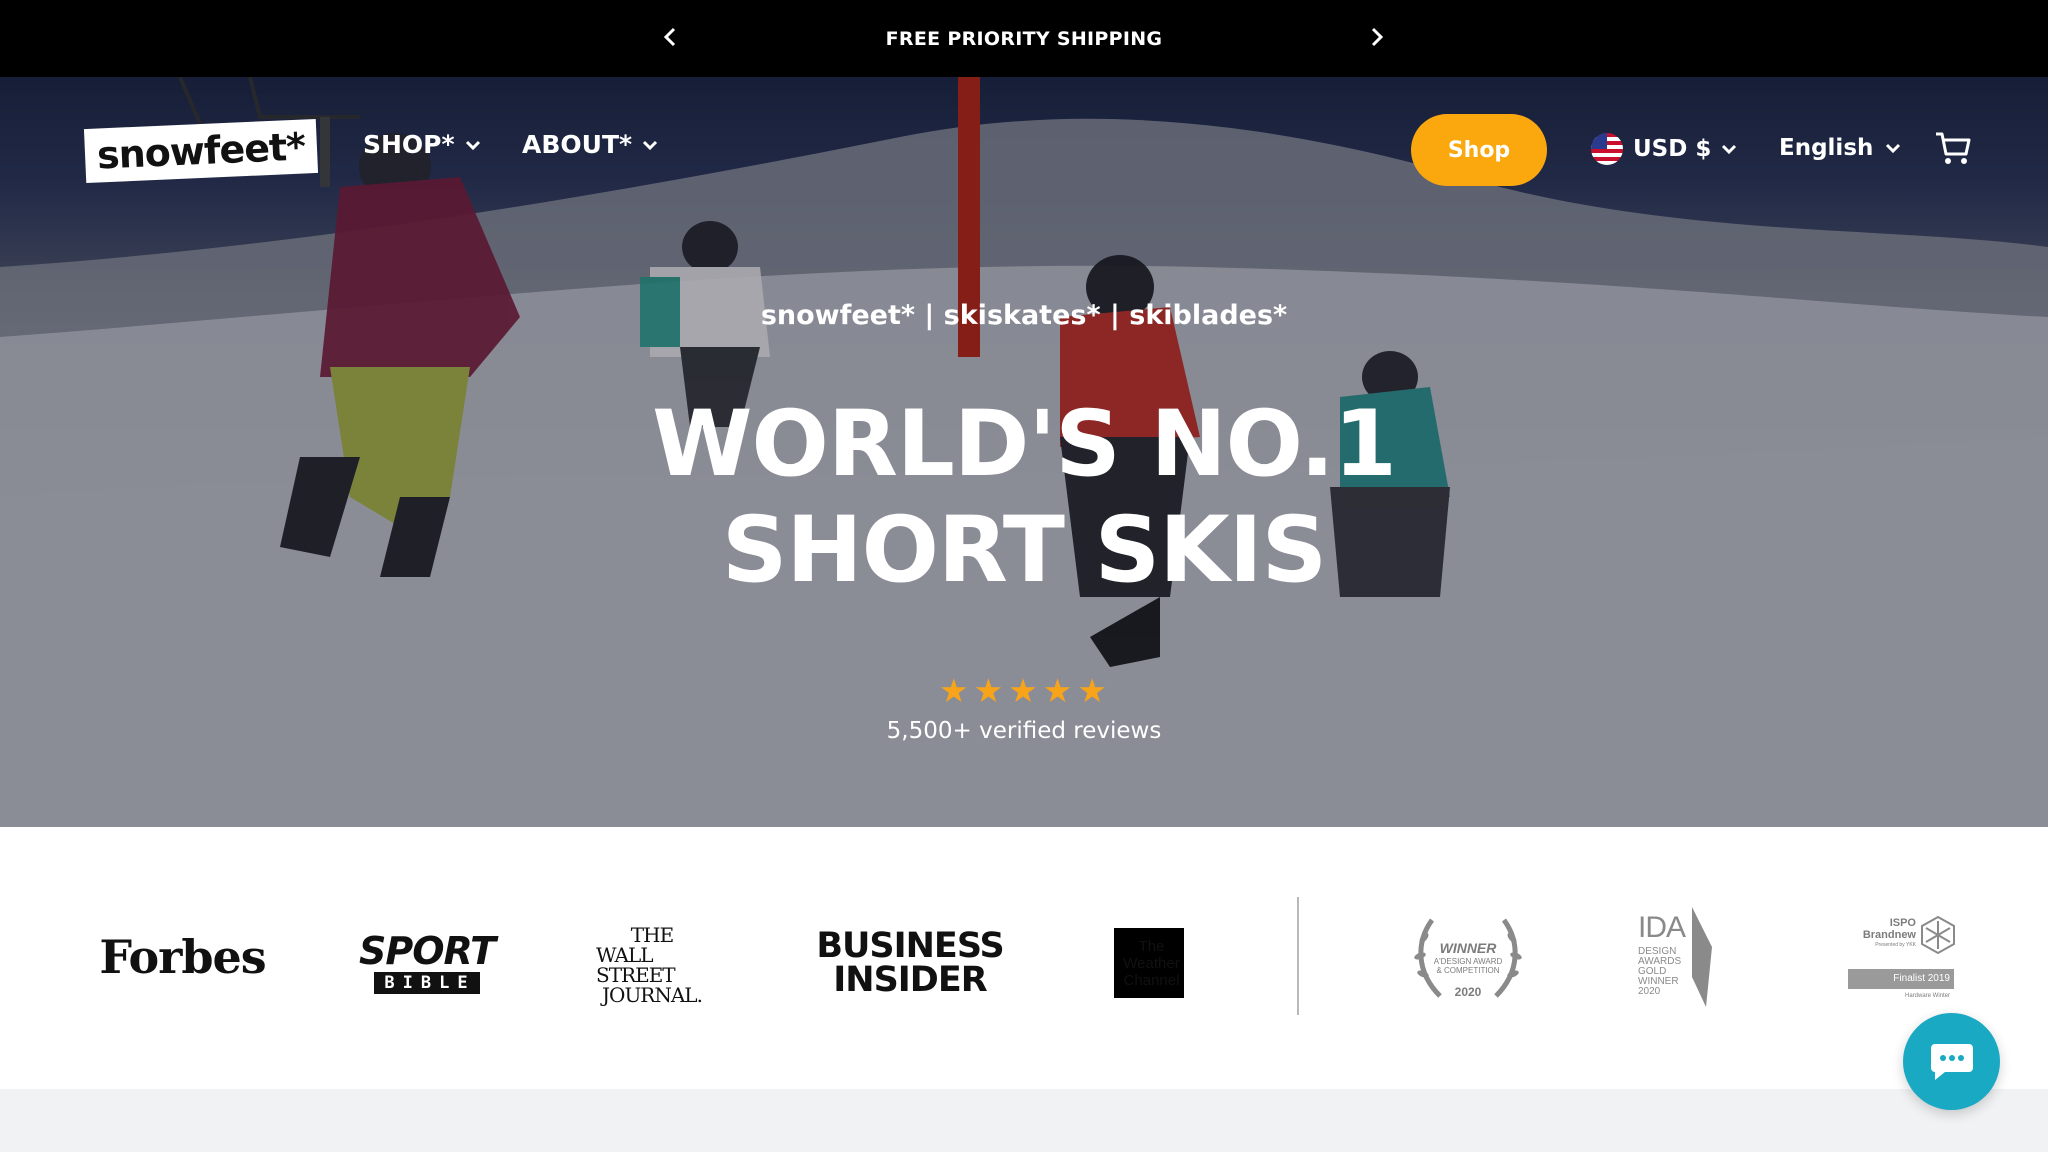  I want to click on sport-bible-logo: SPORT BIBLE, so click(427, 963).